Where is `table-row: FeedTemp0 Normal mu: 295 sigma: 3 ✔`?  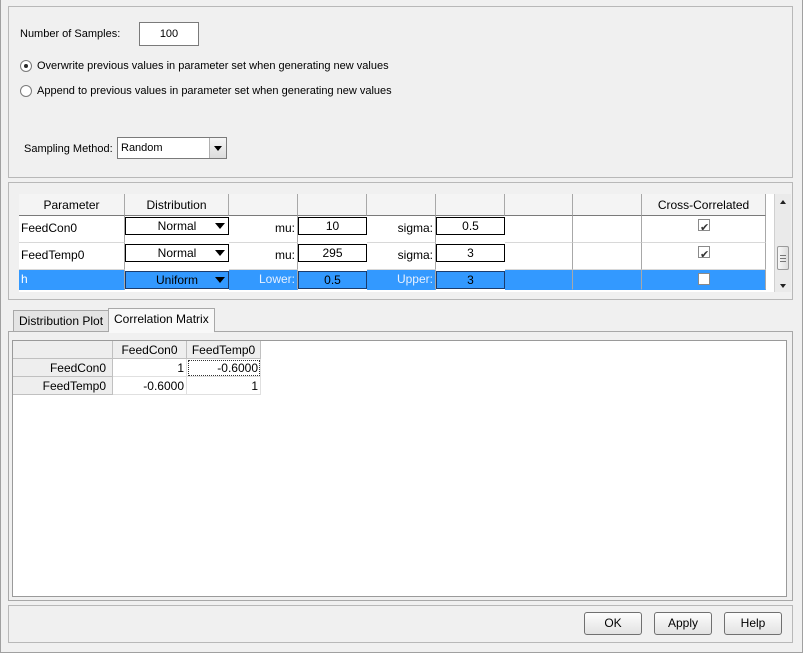
table-row: FeedTemp0 Normal mu: 295 sigma: 3 ✔ is located at coordinates (392, 256).